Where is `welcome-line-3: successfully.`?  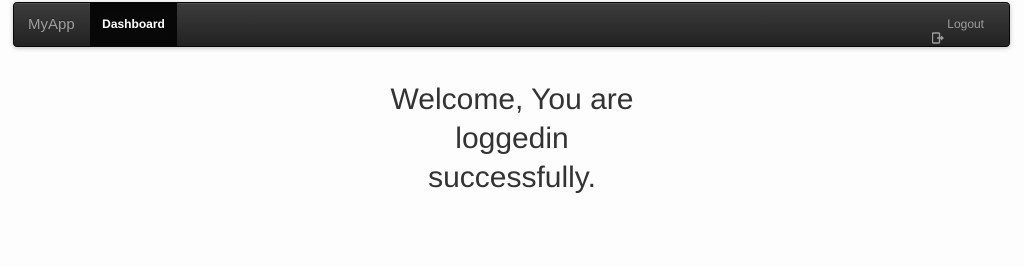 welcome-line-3: successfully. is located at coordinates (512, 177).